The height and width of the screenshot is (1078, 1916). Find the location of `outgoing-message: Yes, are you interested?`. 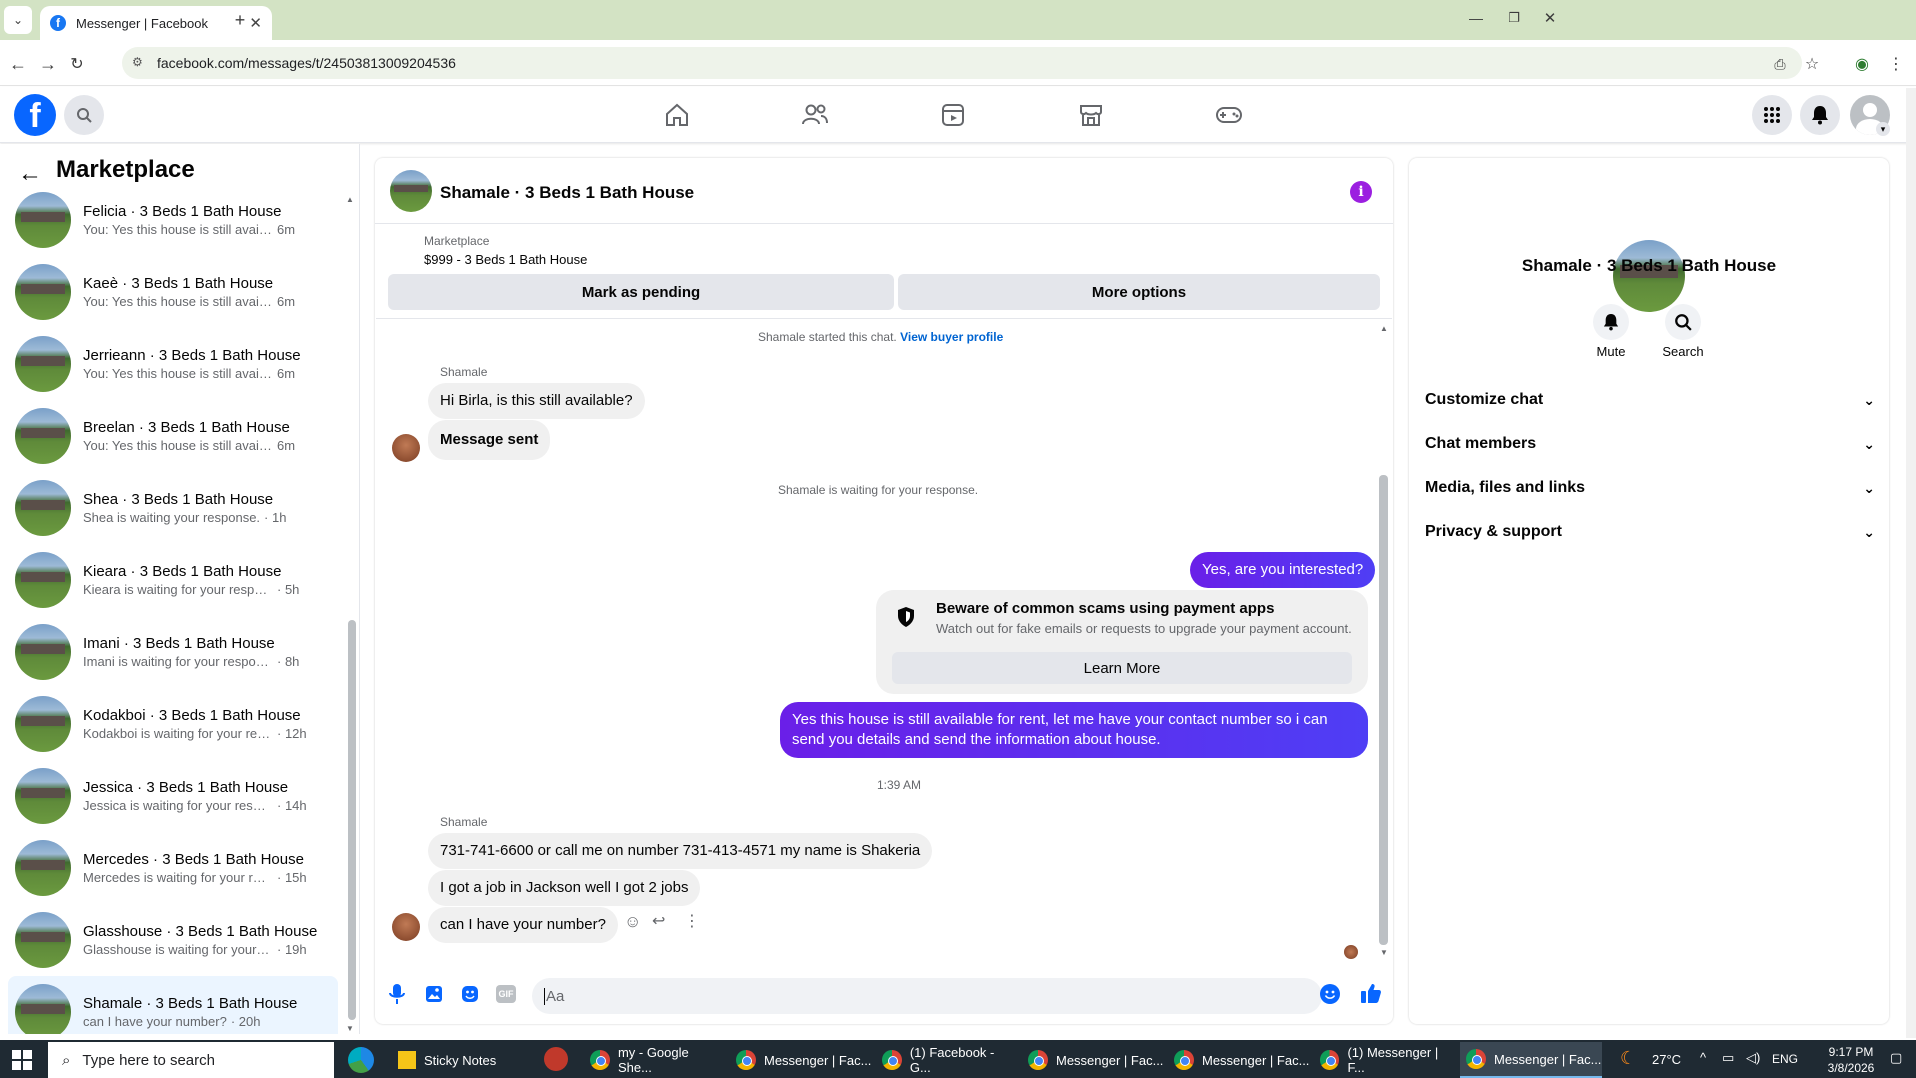

outgoing-message: Yes, are you interested? is located at coordinates (1283, 570).